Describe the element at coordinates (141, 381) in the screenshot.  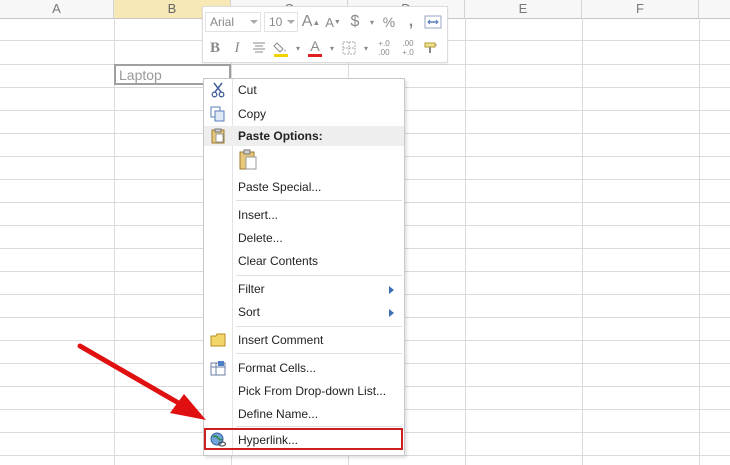
I see `red-arrow-annotation` at that location.